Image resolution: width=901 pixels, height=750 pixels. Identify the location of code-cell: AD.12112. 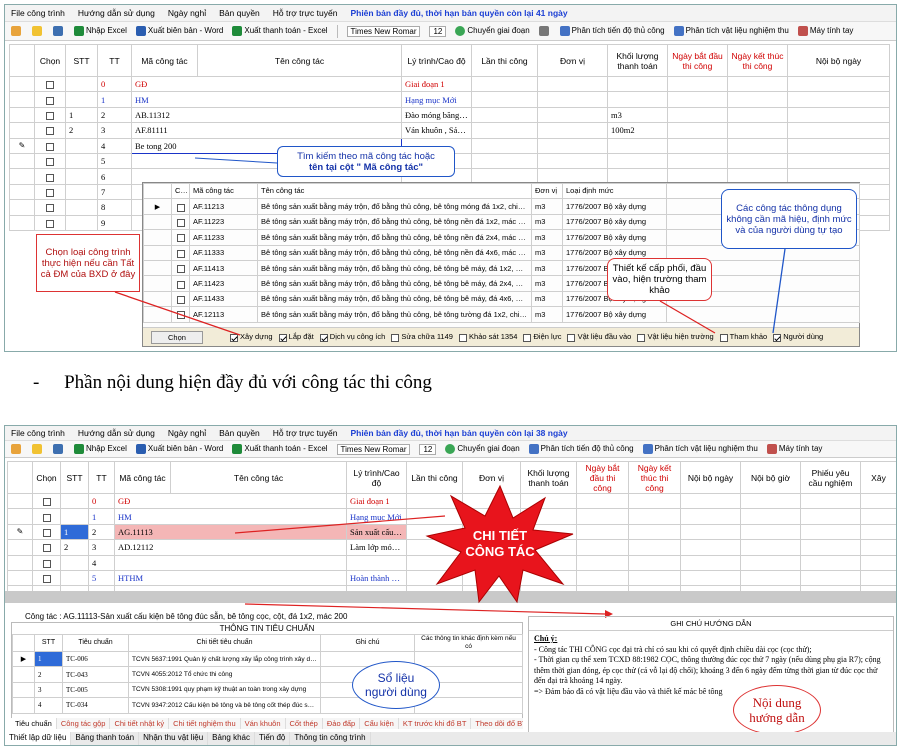
(230, 547).